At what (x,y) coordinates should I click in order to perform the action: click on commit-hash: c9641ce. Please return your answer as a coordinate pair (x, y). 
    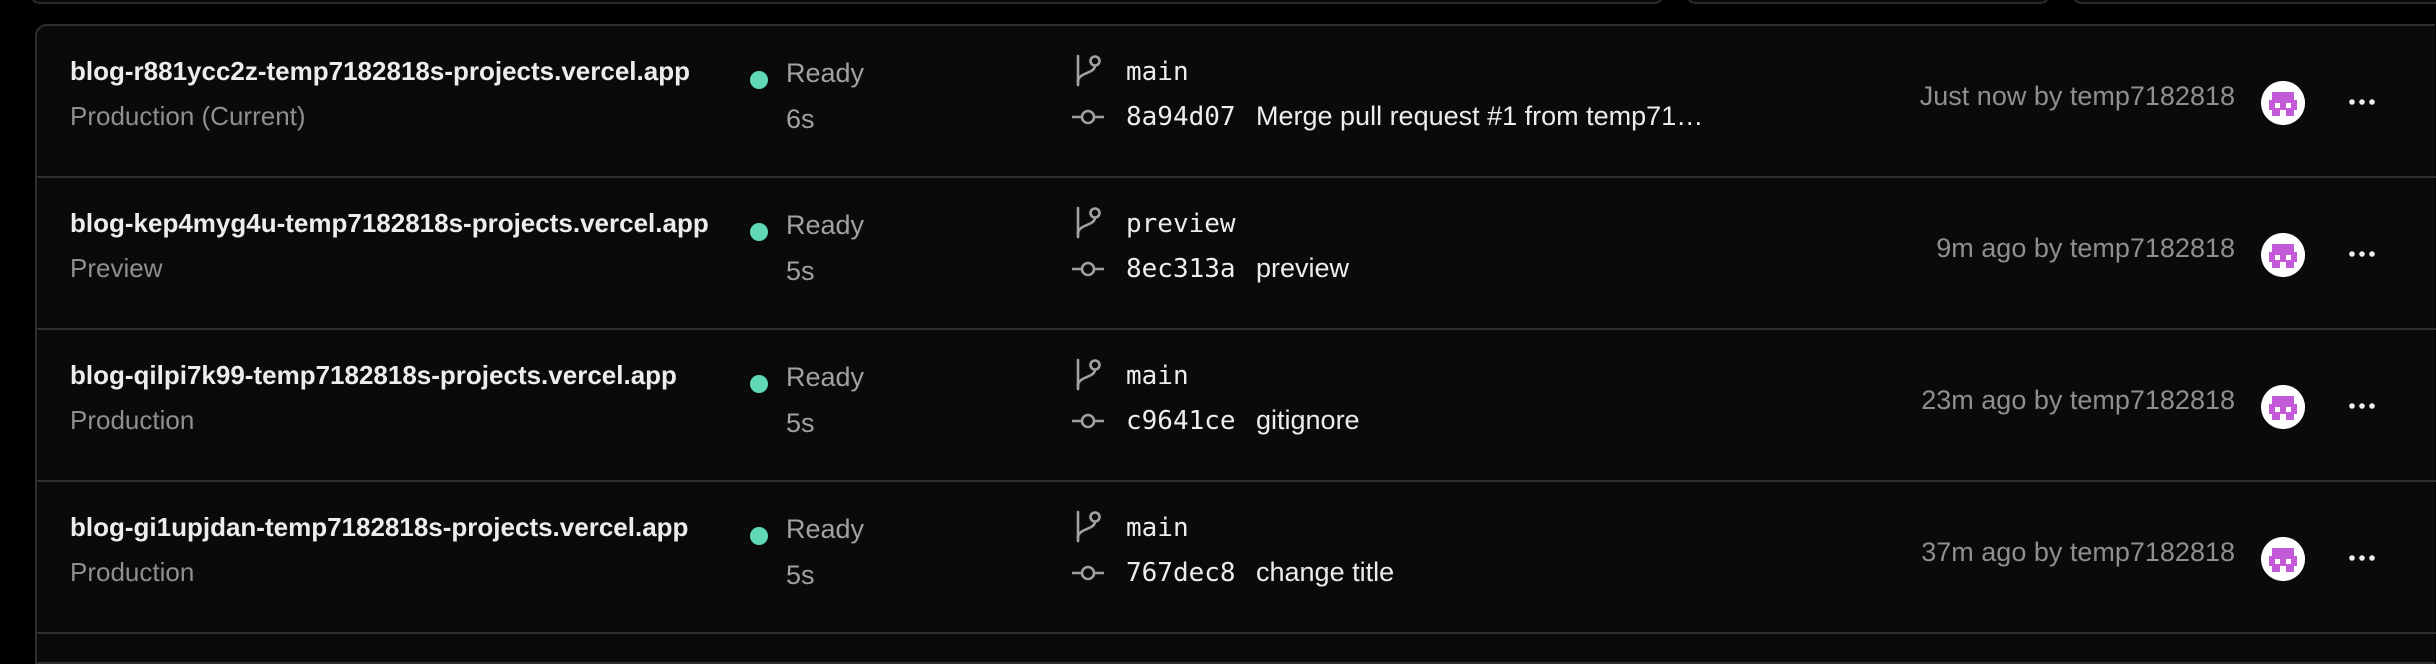
    Looking at the image, I should click on (1181, 421).